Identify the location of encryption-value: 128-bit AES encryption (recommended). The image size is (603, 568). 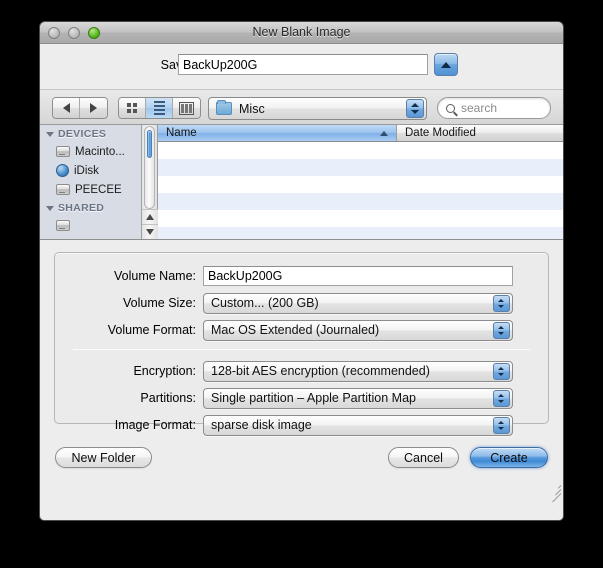
(320, 371).